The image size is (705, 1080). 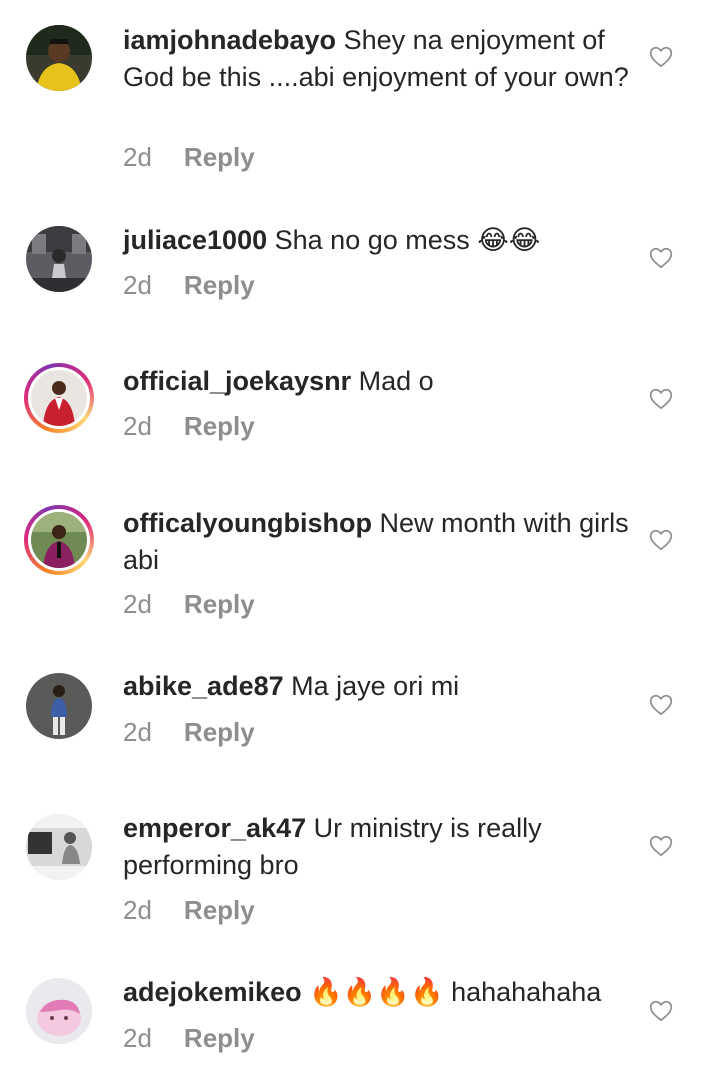 What do you see at coordinates (247, 523) in the screenshot?
I see `comment-username: officalyoungbishop` at bounding box center [247, 523].